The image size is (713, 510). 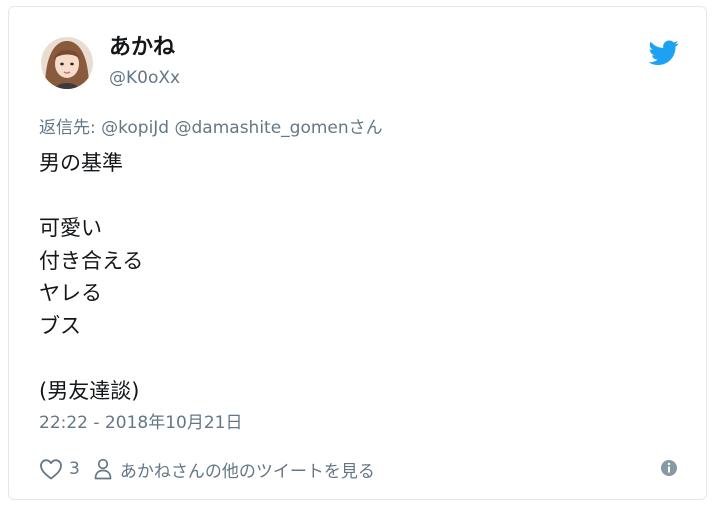 What do you see at coordinates (262, 128) in the screenshot?
I see `mention-link: @damashite_gomen` at bounding box center [262, 128].